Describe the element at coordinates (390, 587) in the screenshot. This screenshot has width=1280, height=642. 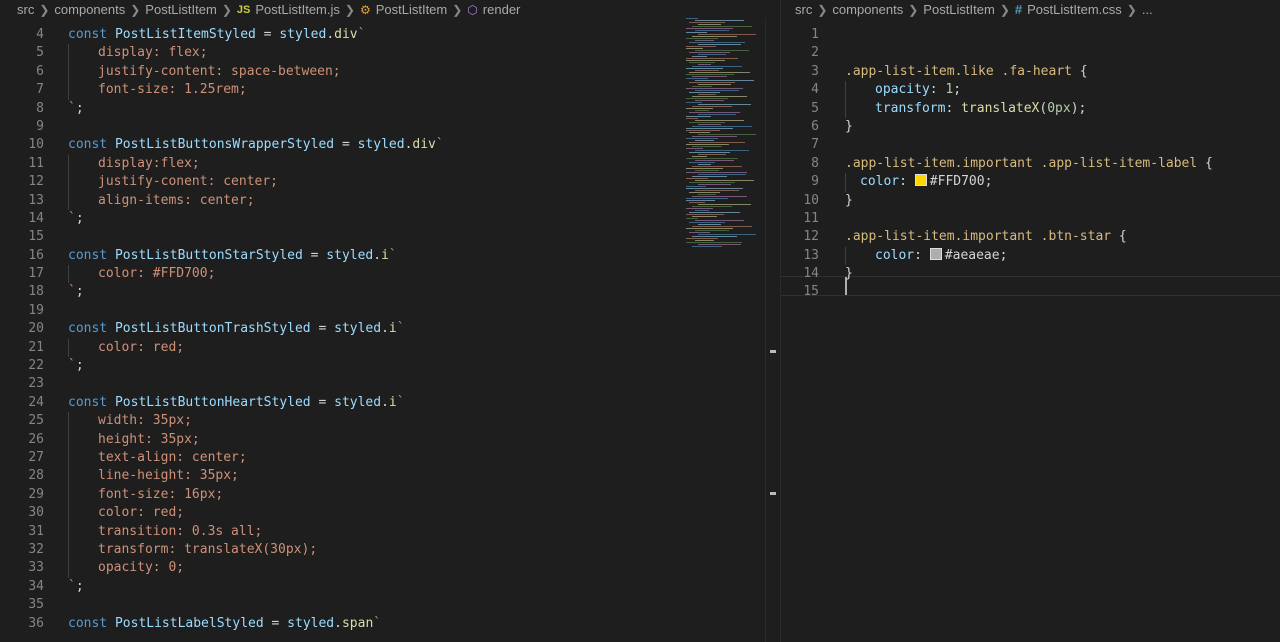
I see `code-line: 34 `;` at that location.